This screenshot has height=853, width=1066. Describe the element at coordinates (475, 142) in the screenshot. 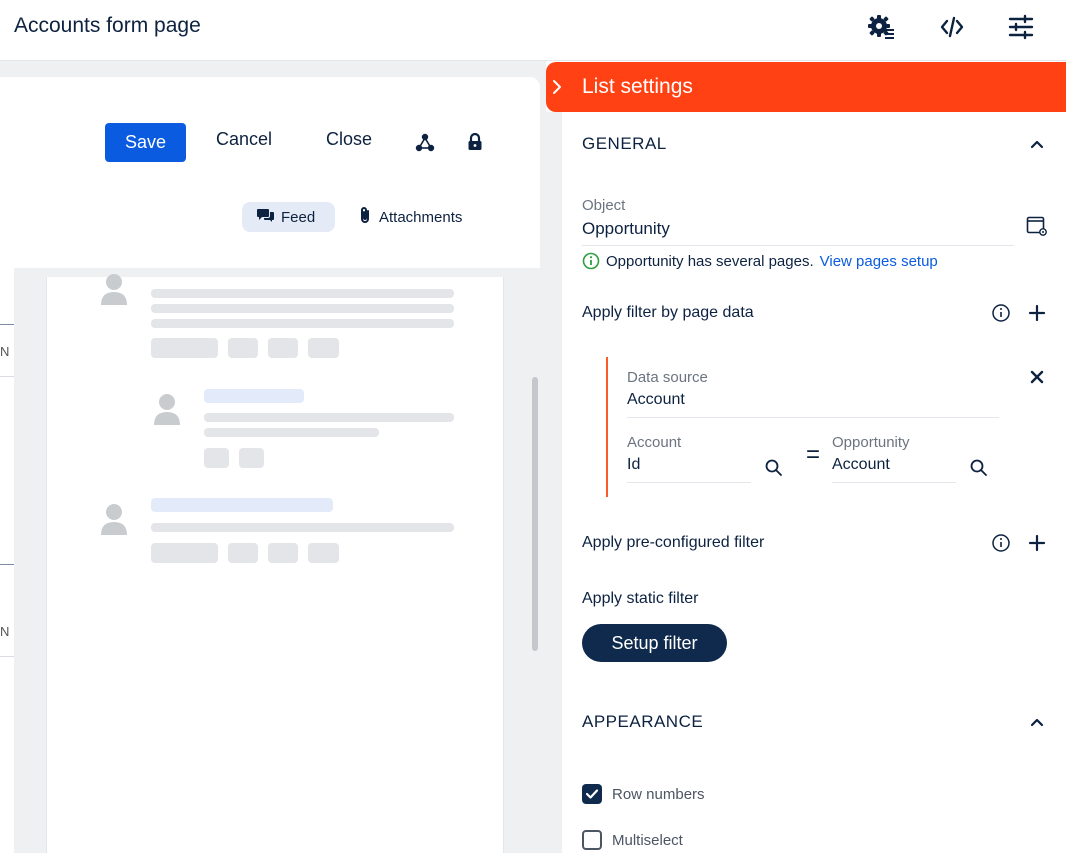

I see `lock-icon` at that location.